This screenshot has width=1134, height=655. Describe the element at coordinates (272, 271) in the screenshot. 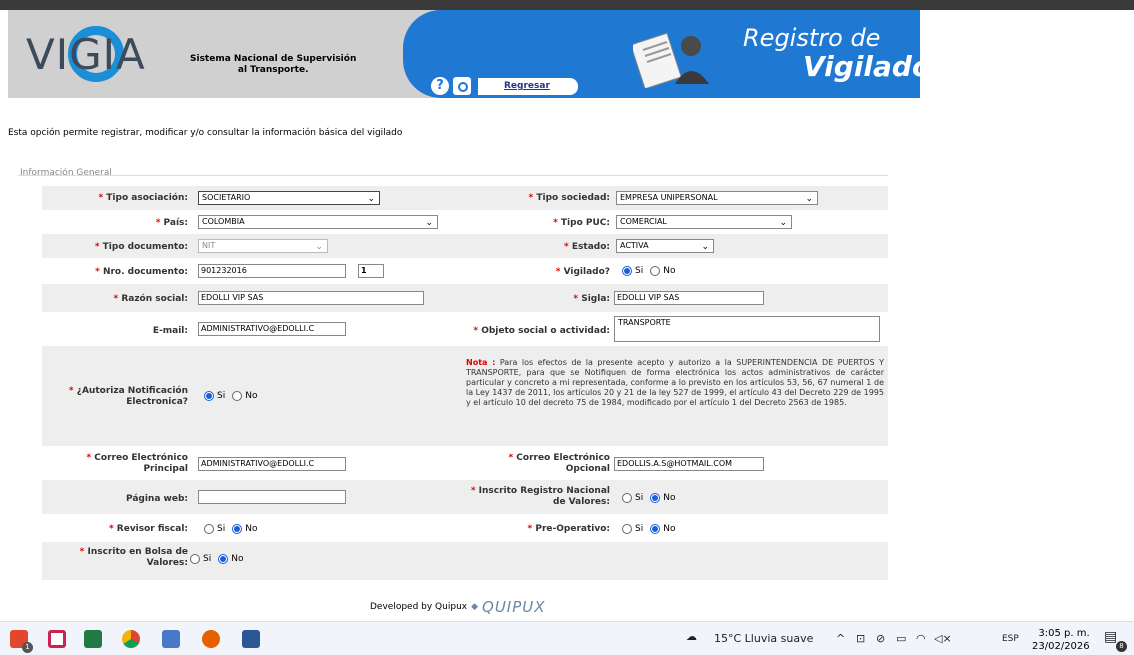

I see `nro-documento-input: 901232016` at that location.